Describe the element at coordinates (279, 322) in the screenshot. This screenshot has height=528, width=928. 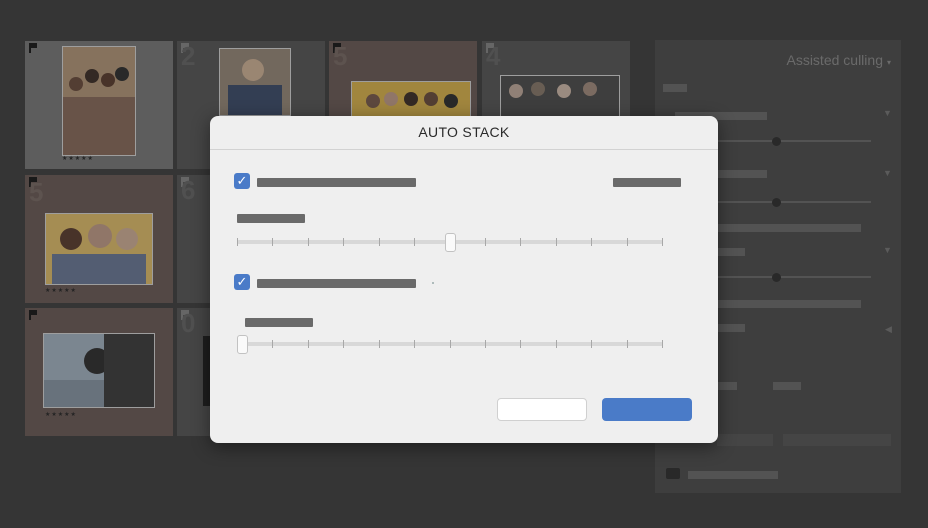
I see `slider-2-label` at that location.